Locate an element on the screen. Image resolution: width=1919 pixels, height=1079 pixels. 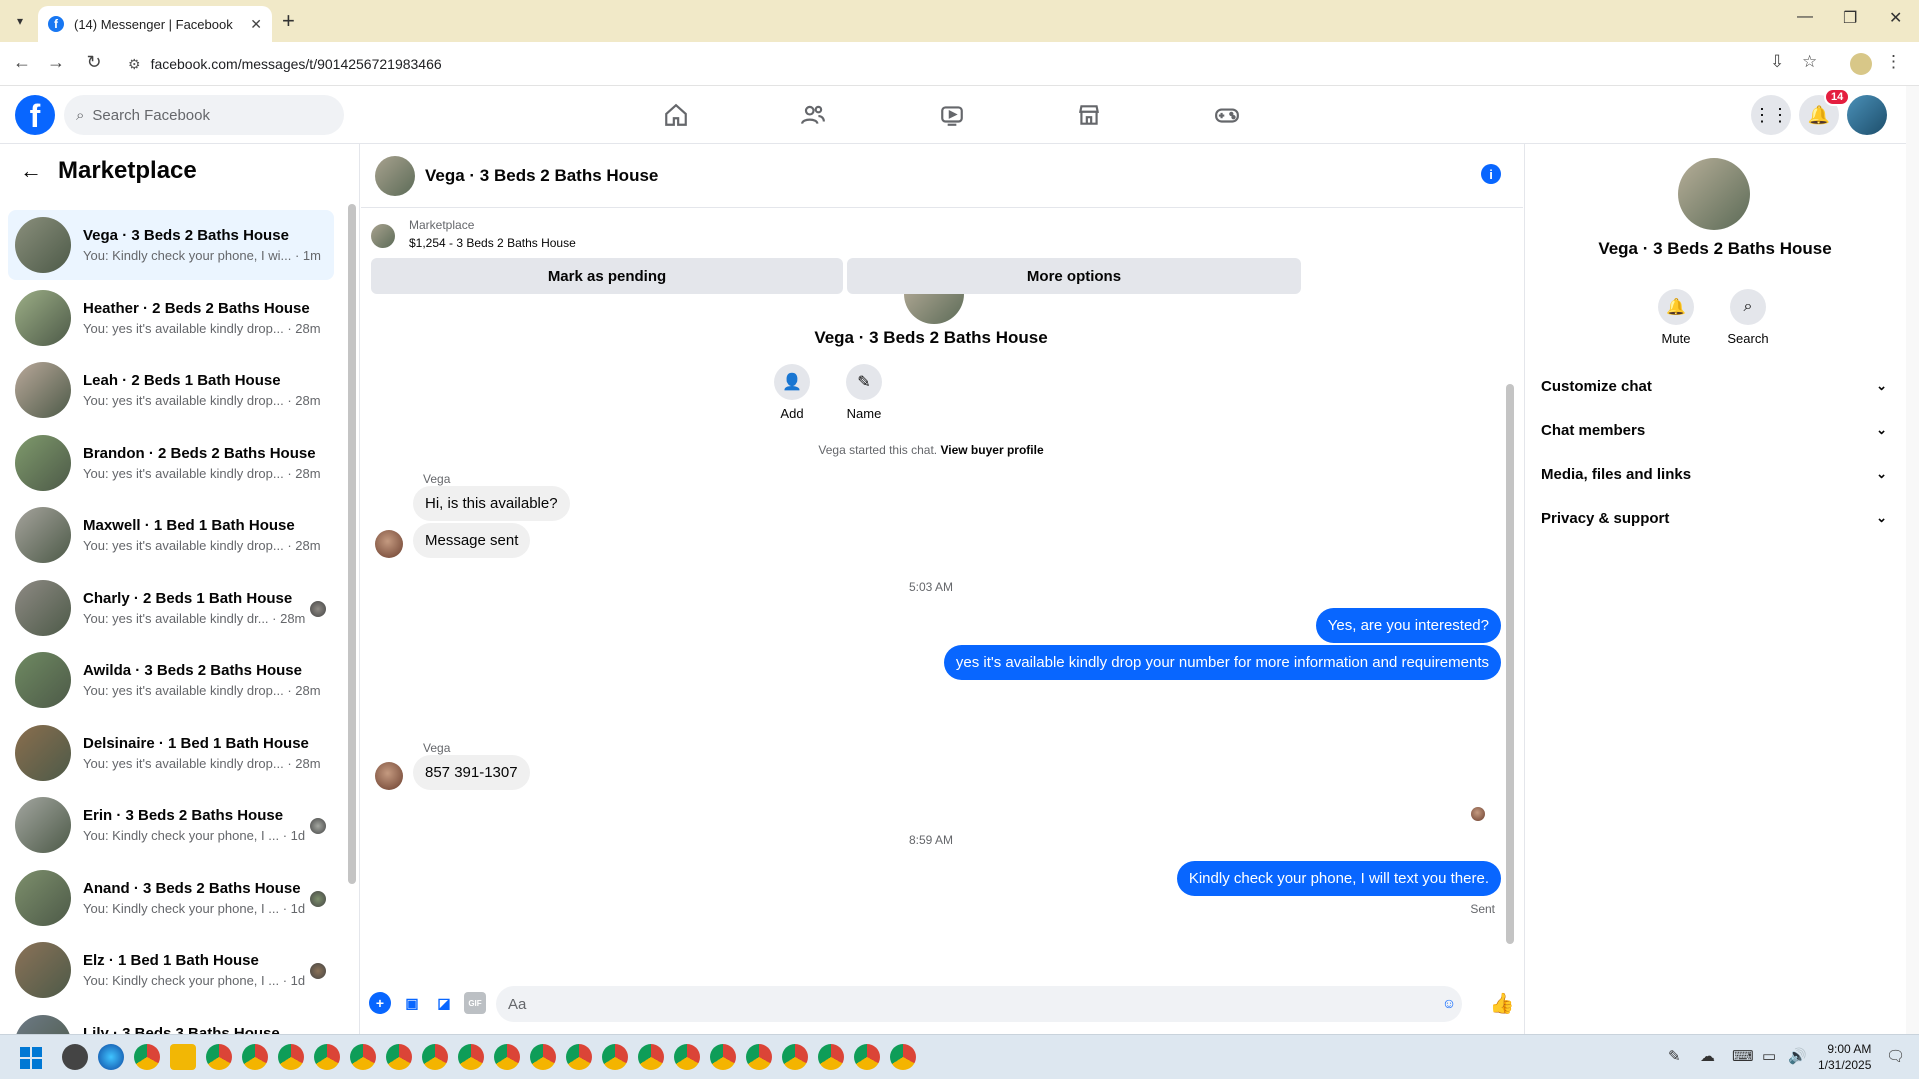
forward-arrow-icon: → is located at coordinates (56, 62).